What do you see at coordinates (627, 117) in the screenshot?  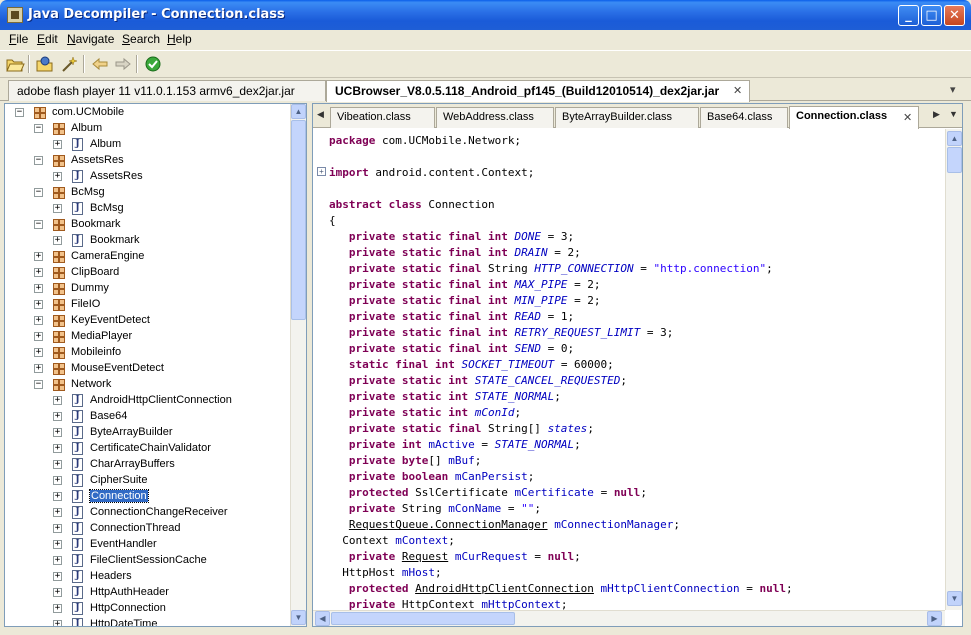 I see `class-tab-bytearraybuilder: ByteArrayBuilder.class` at bounding box center [627, 117].